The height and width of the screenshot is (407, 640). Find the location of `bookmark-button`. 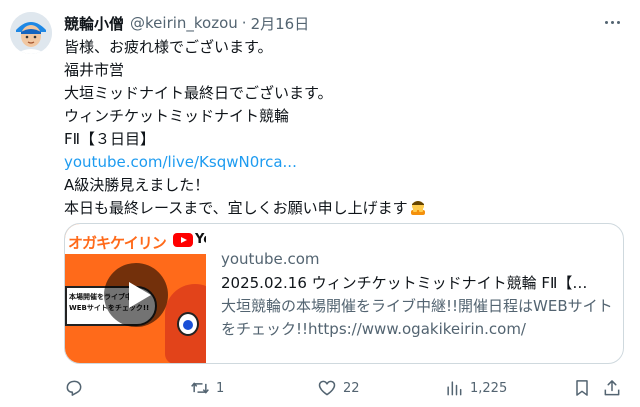

bookmark-button is located at coordinates (582, 388).